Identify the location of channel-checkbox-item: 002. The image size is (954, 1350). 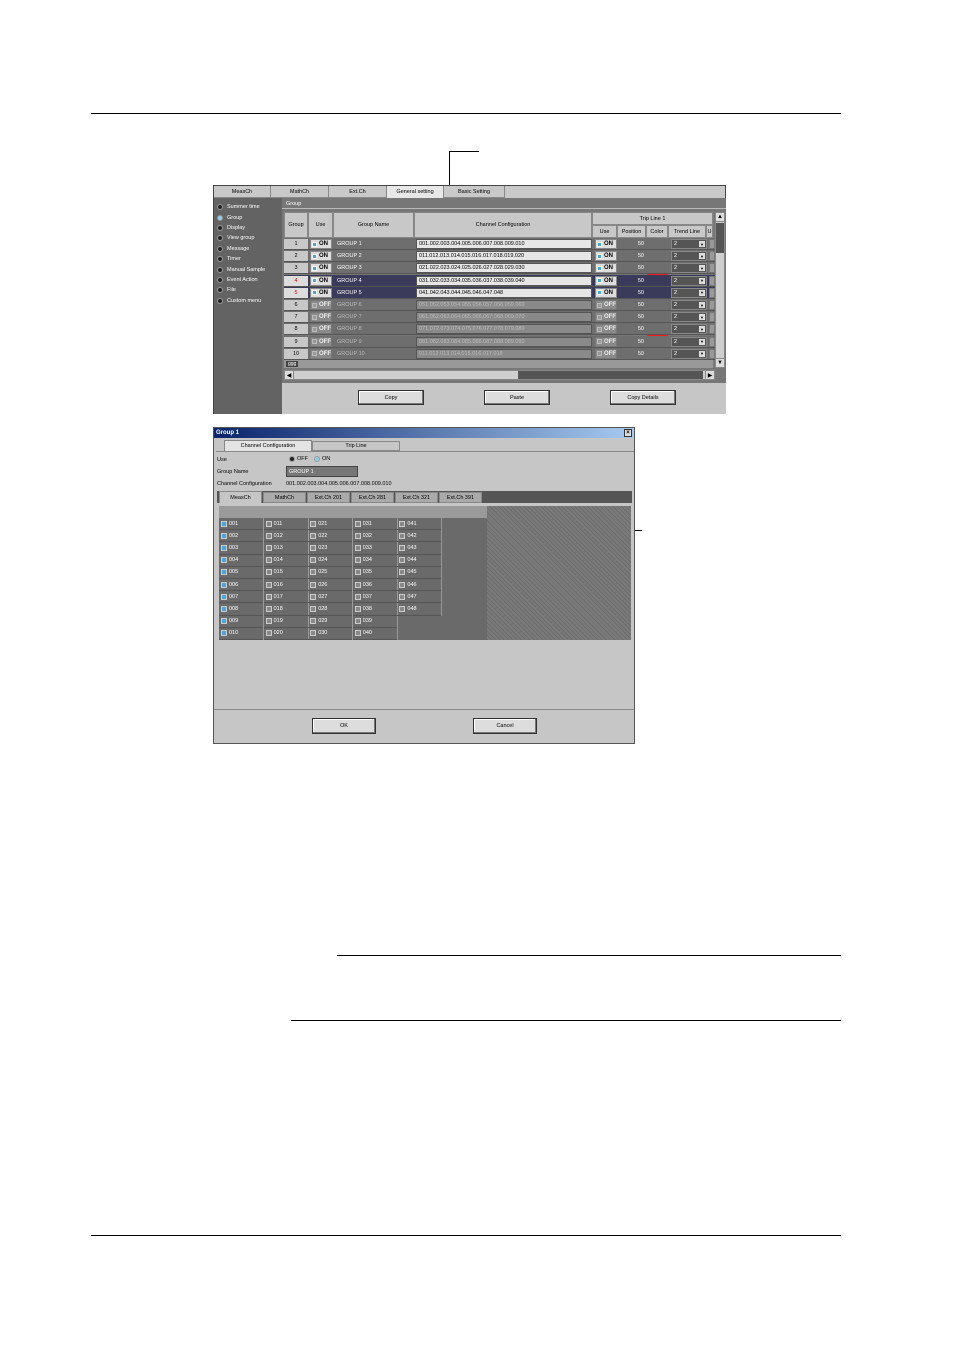
(241, 536).